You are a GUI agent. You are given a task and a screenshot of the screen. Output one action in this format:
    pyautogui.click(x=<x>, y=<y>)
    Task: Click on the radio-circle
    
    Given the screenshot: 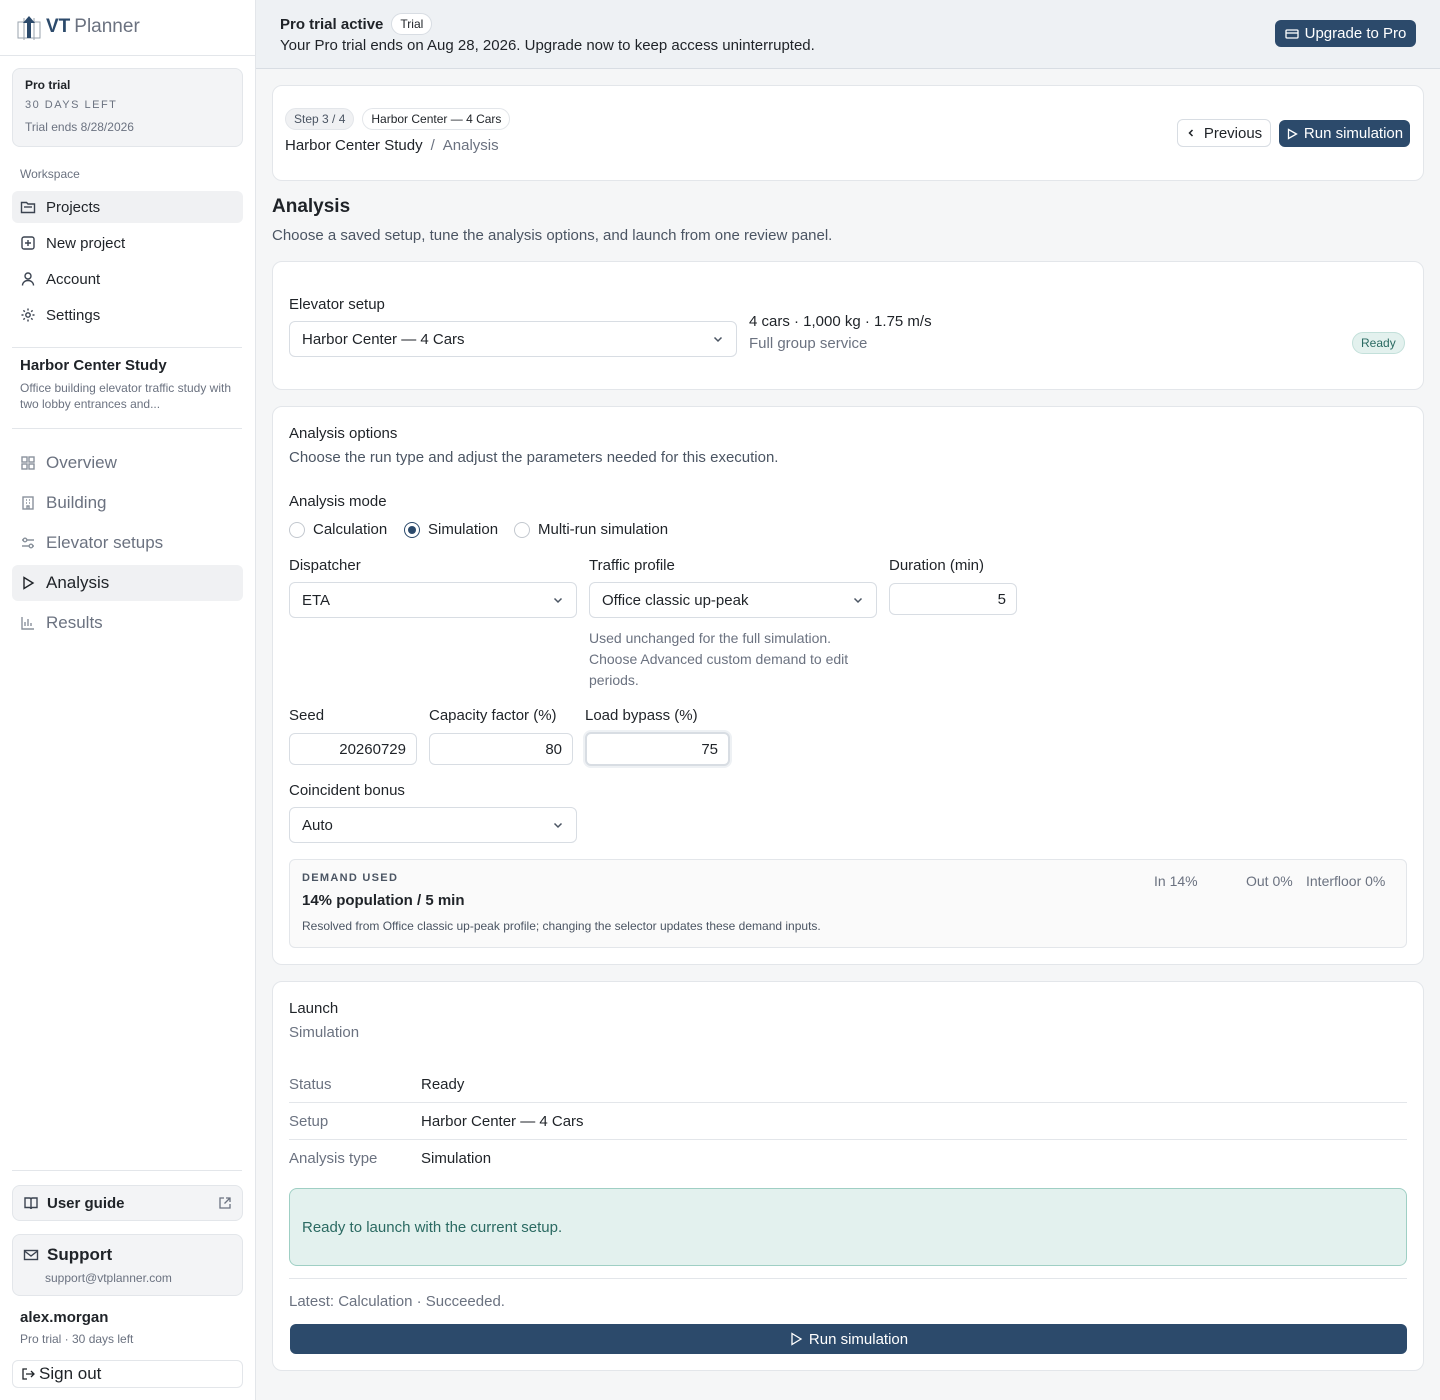 What is the action you would take?
    pyautogui.click(x=297, y=529)
    